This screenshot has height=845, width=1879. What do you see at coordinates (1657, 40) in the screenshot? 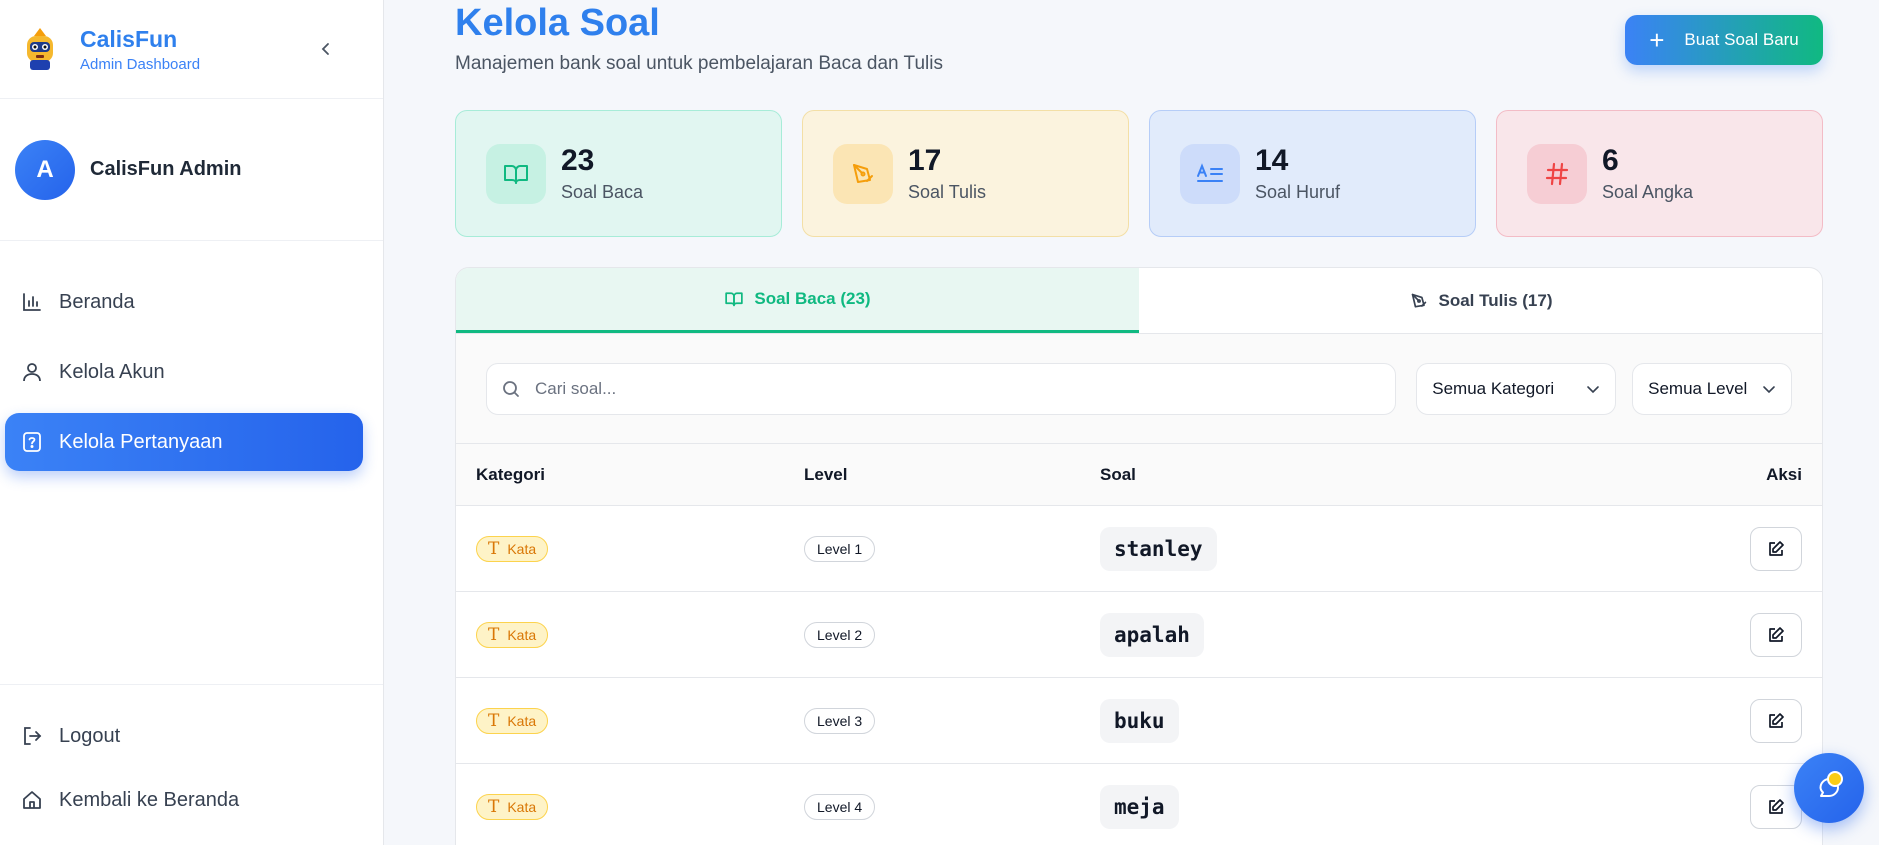
I see `plus-icon: +` at bounding box center [1657, 40].